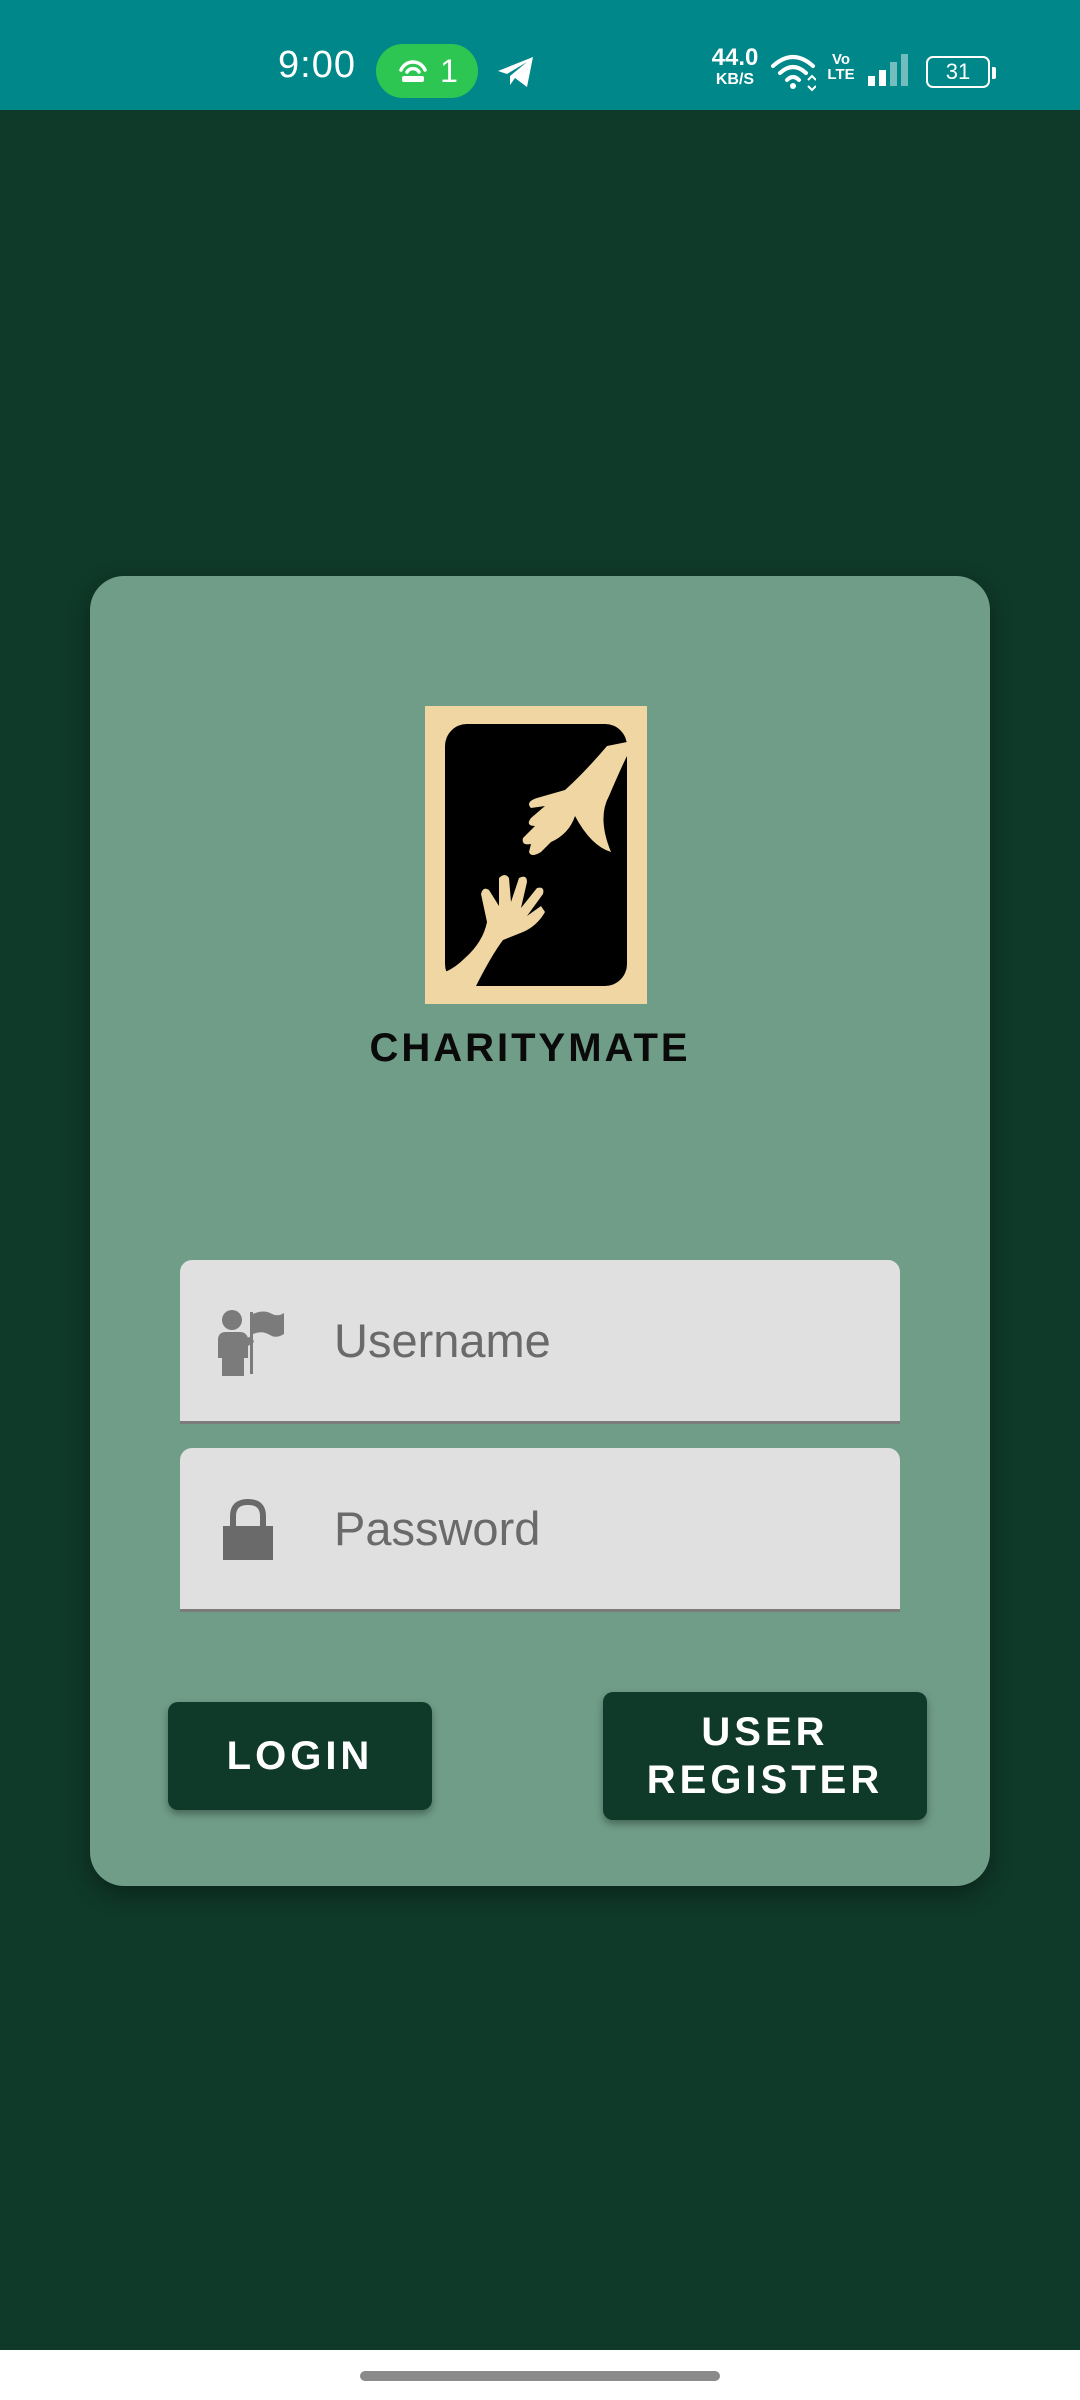  What do you see at coordinates (300, 1756) in the screenshot?
I see `login-button: LOGIN` at bounding box center [300, 1756].